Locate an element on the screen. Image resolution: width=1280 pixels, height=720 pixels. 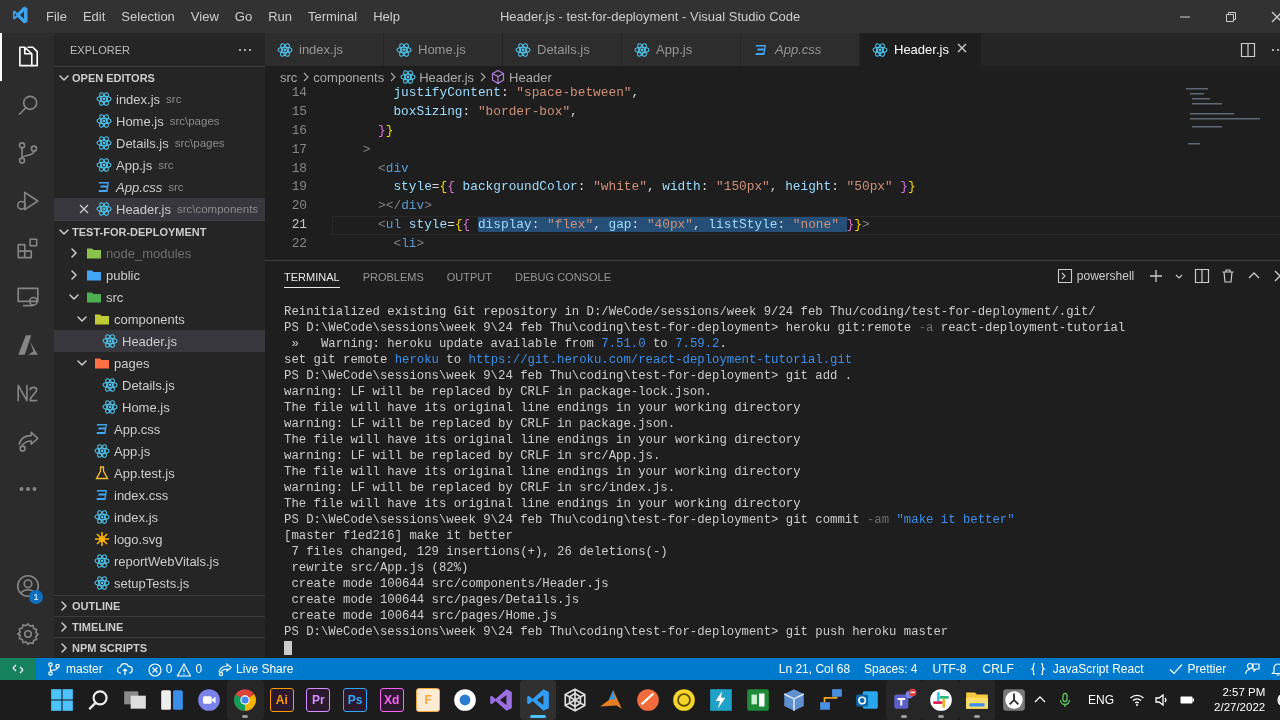
breadcrumb-item: src is located at coordinates (289, 77).